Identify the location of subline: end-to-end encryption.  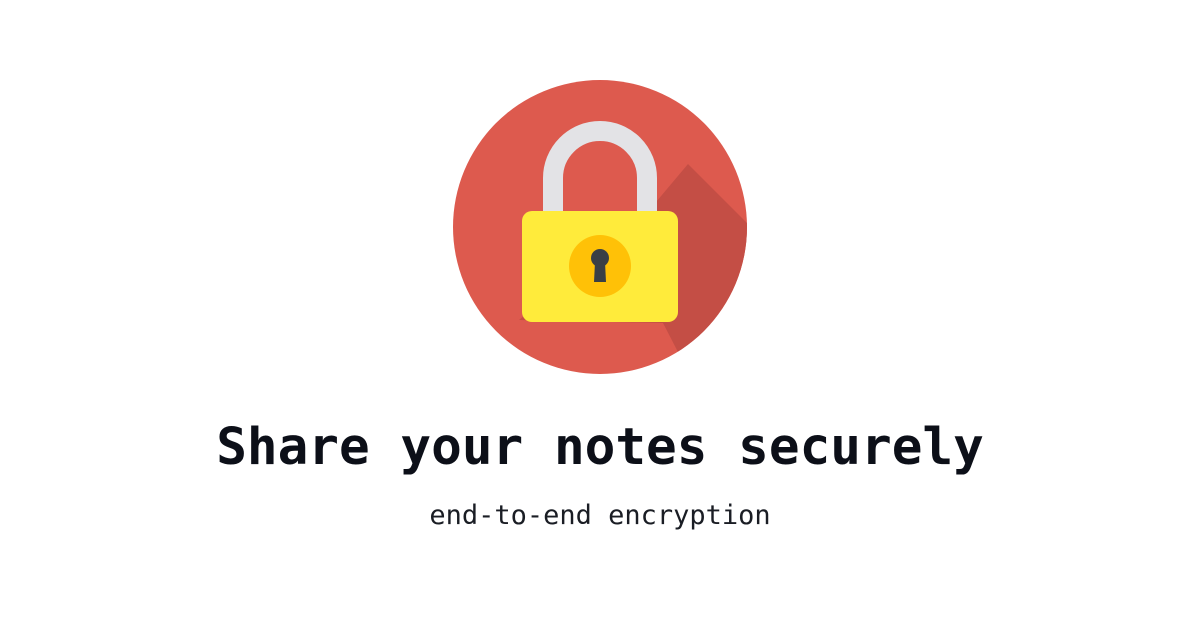
(600, 515).